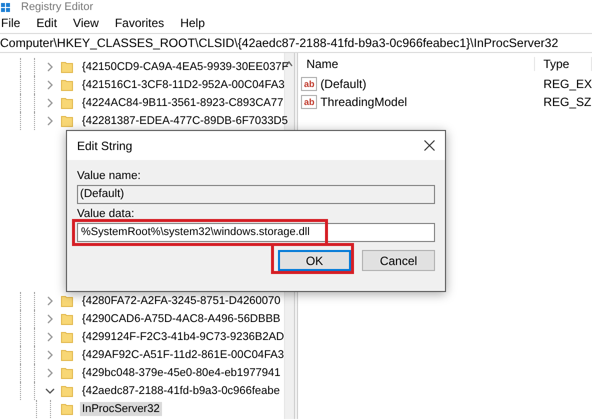  What do you see at coordinates (109, 176) in the screenshot?
I see `field-label: Value name:` at bounding box center [109, 176].